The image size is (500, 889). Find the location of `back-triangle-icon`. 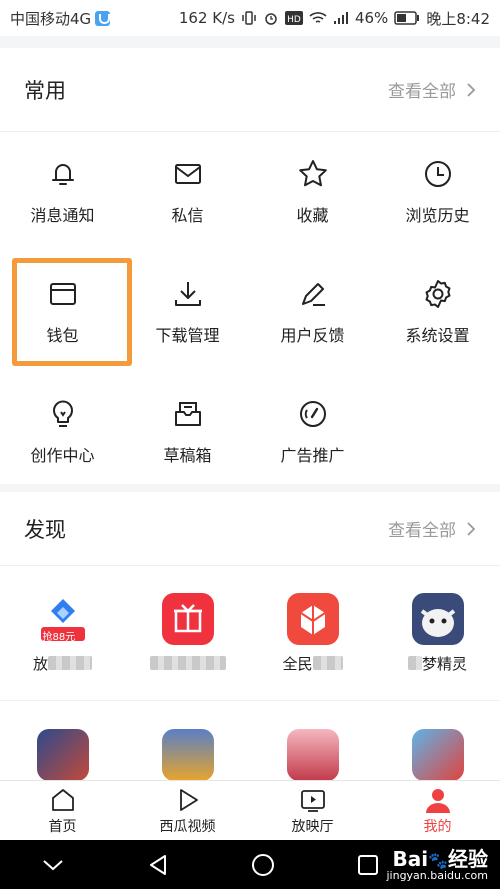

back-triangle-icon is located at coordinates (157, 864).